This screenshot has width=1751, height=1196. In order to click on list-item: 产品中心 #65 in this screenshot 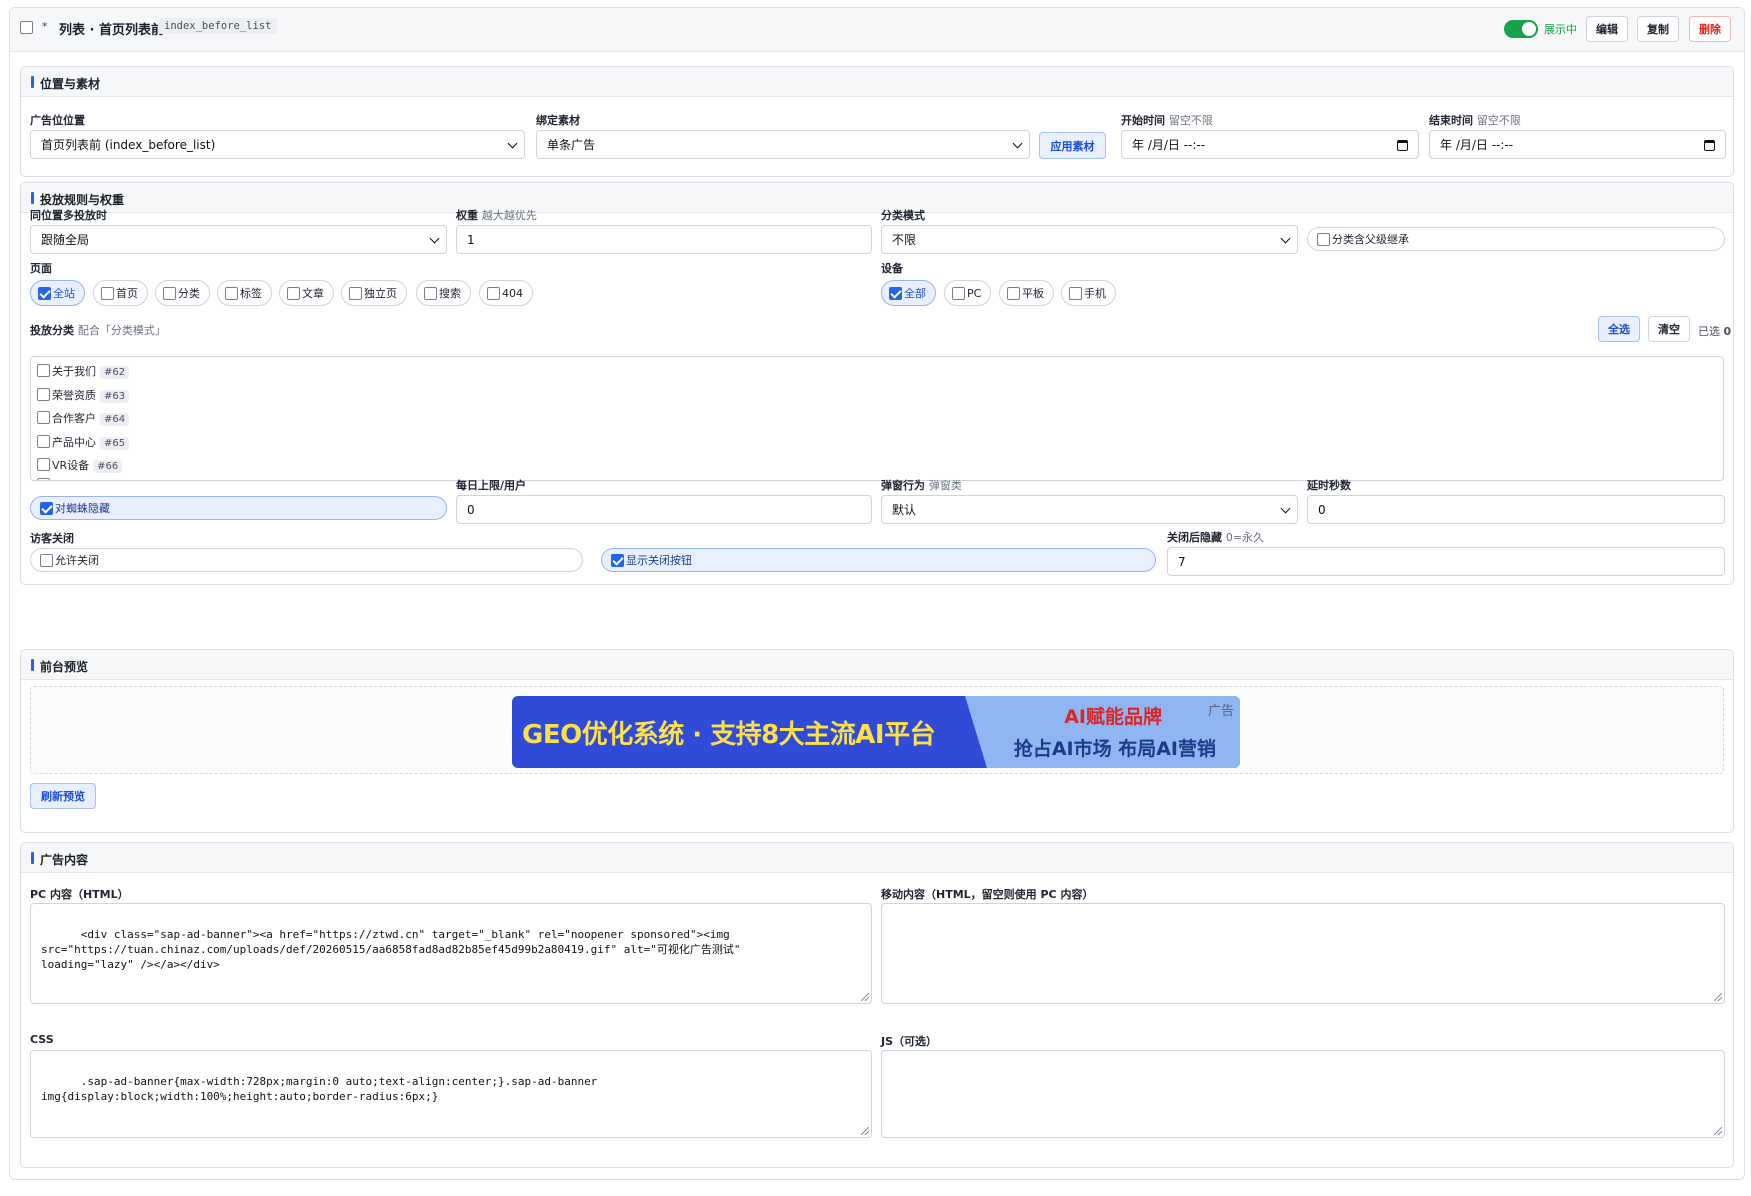, I will do `click(83, 442)`.